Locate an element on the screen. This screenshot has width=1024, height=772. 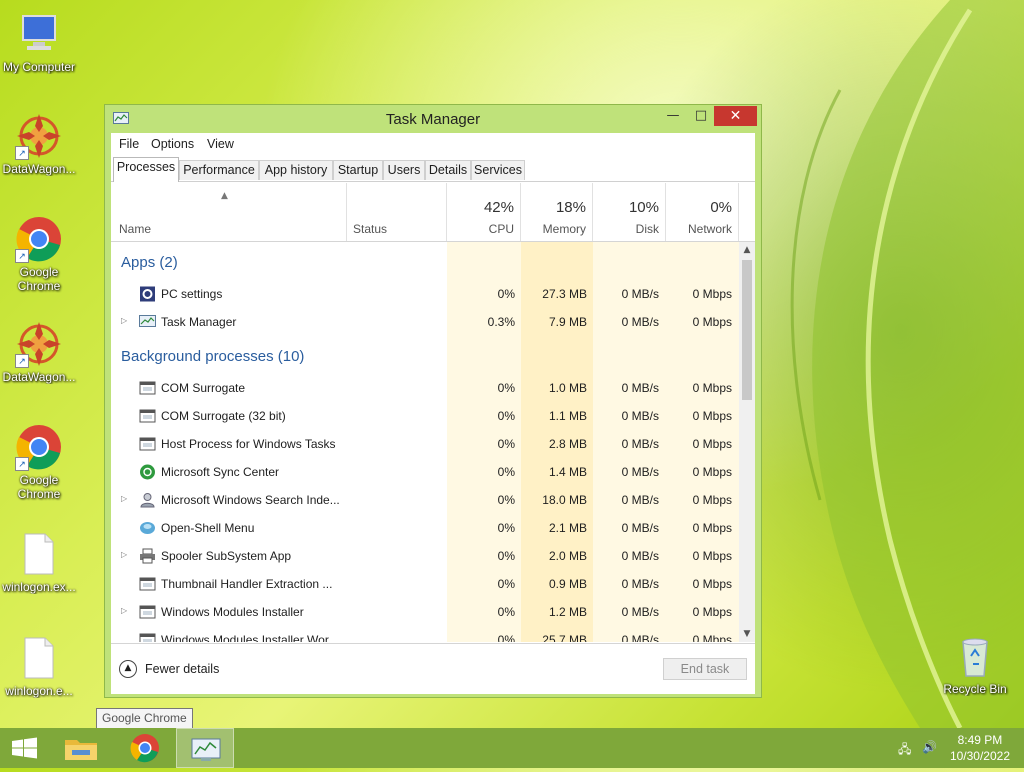
process-memory: 1.2 MB is located at coordinates (567, 612).